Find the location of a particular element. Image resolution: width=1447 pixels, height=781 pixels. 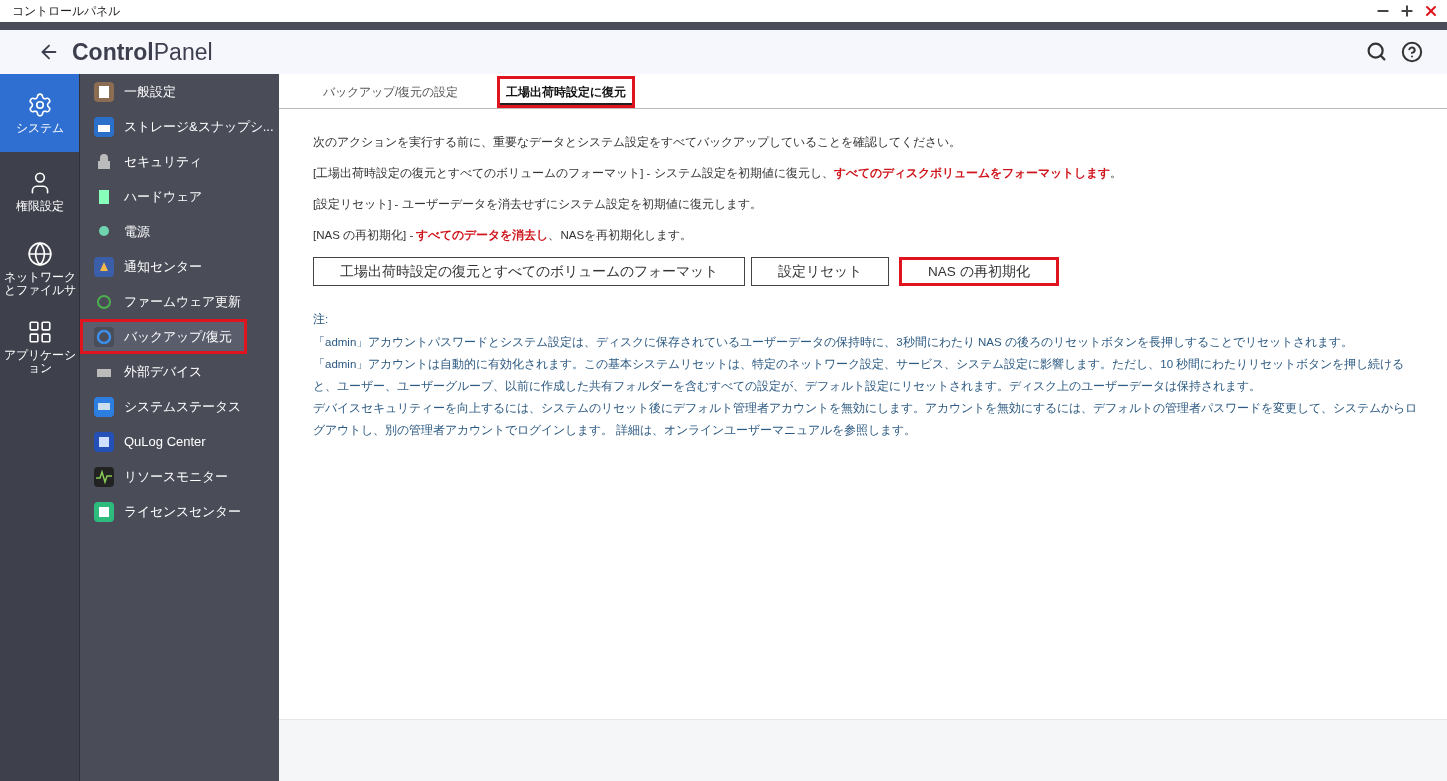

sidebar-item: 電源 is located at coordinates (179, 231).